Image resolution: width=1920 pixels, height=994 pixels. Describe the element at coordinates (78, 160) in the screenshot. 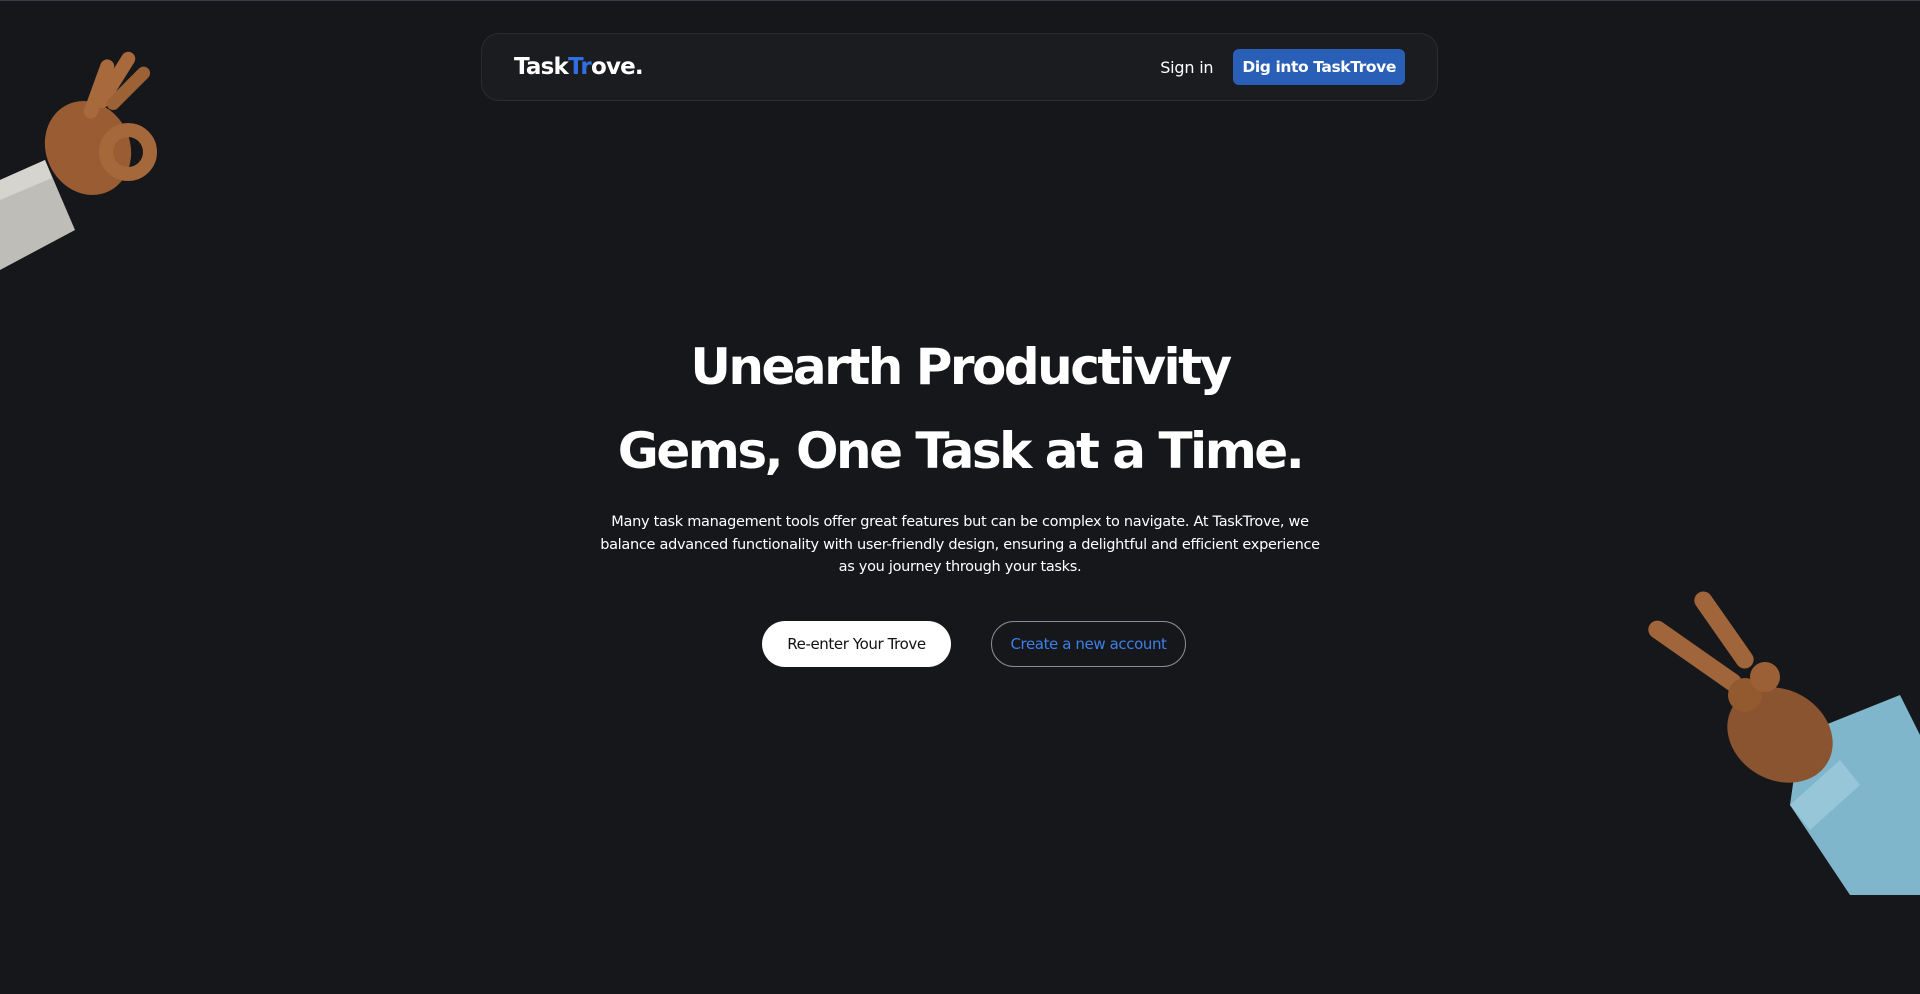

I see `ok-hand-icon` at that location.